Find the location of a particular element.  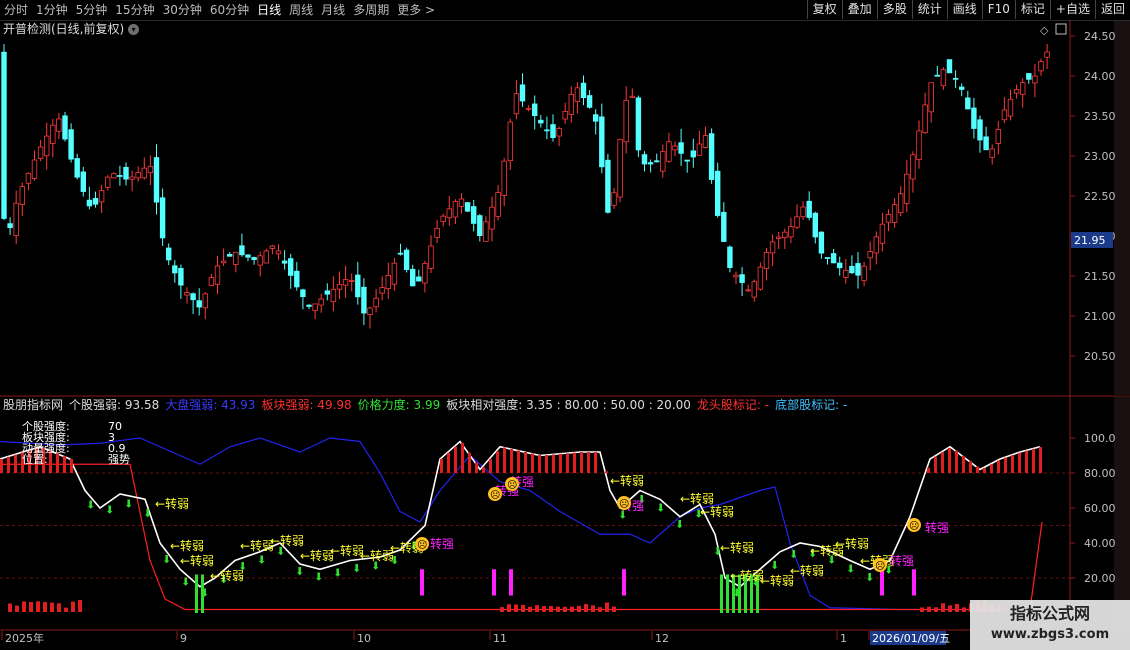

price-tick-label: 21.00 is located at coordinates (1100, 316).